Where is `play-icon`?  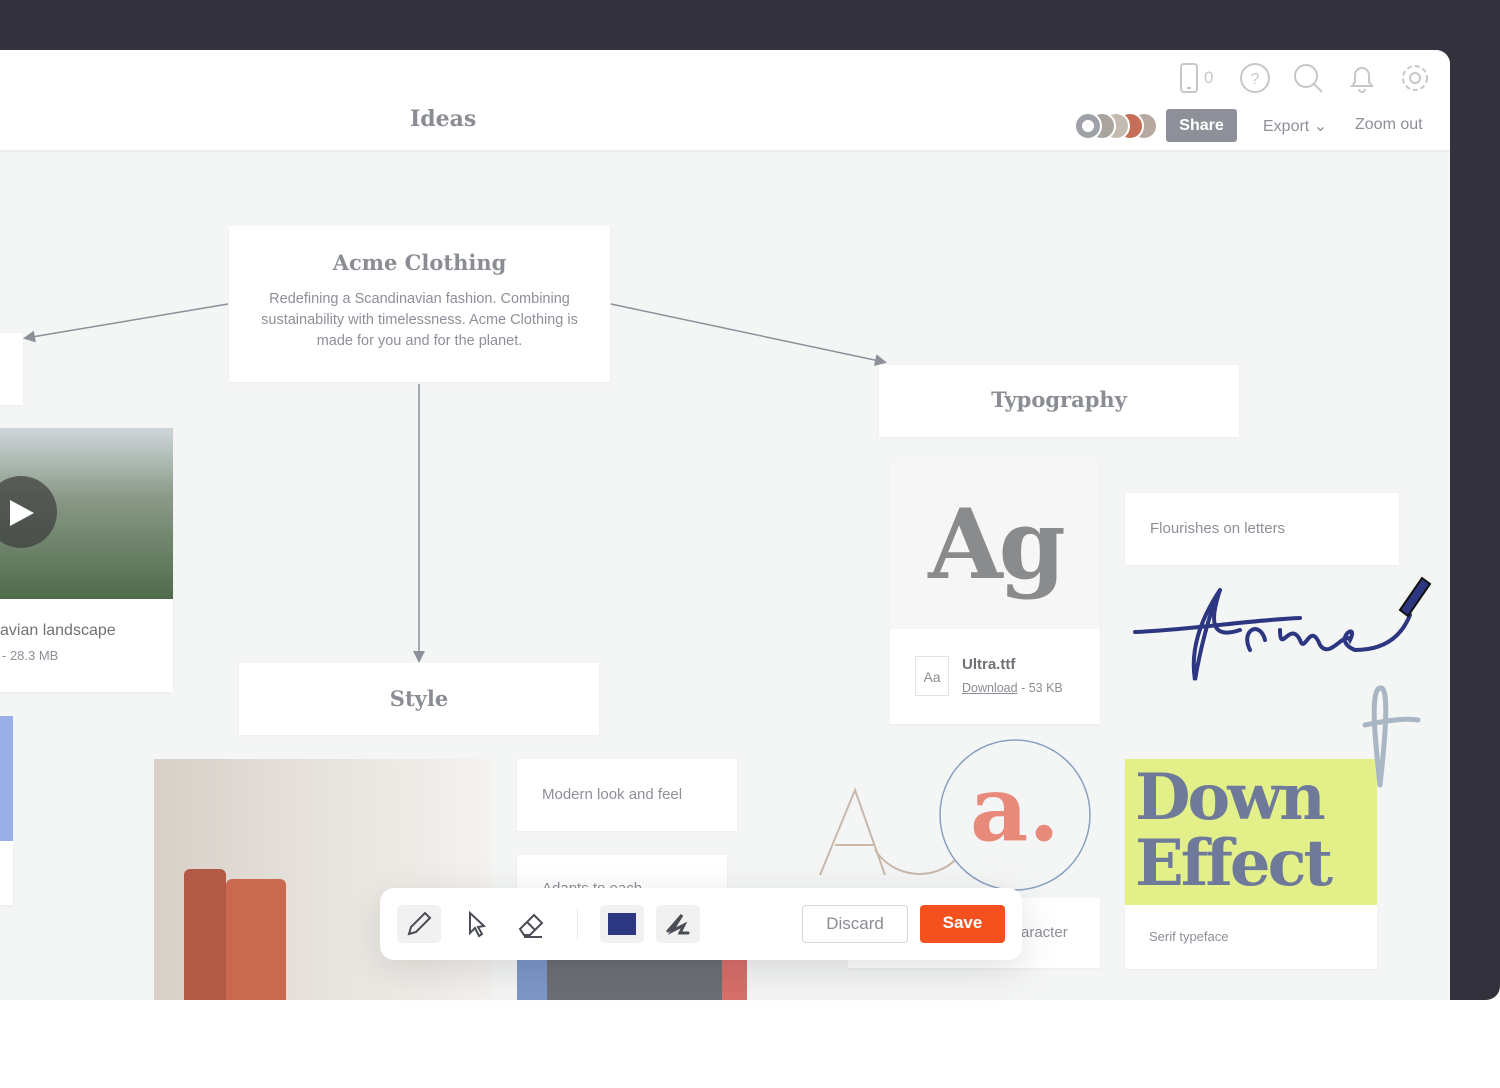
play-icon is located at coordinates (22, 513).